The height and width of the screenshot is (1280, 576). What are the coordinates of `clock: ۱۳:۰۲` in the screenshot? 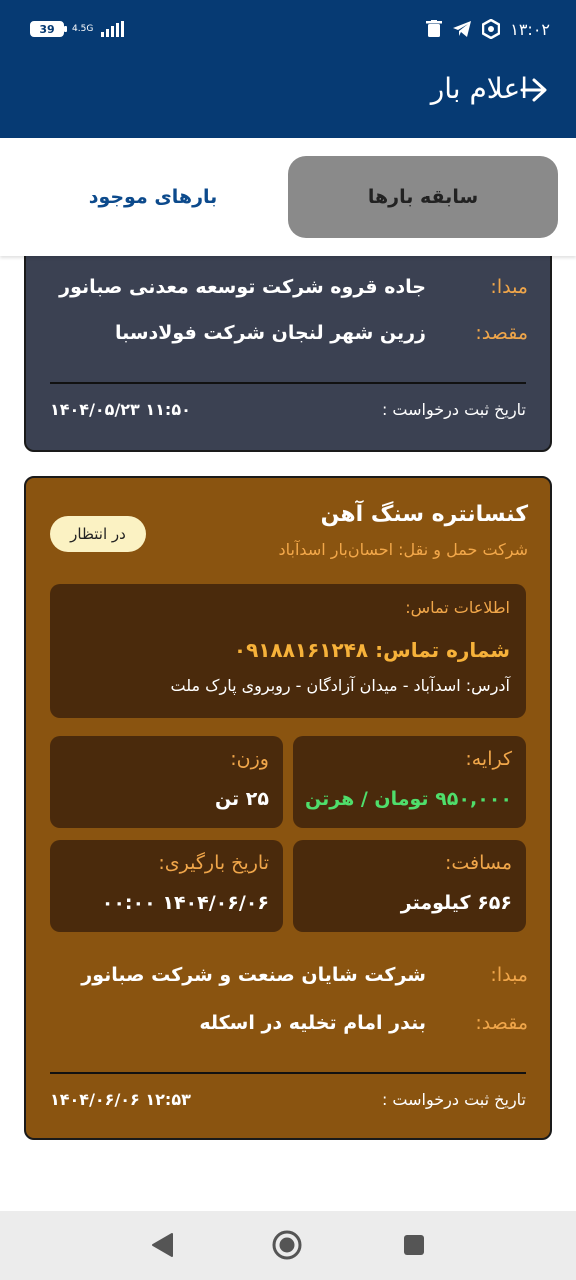 It's located at (530, 29).